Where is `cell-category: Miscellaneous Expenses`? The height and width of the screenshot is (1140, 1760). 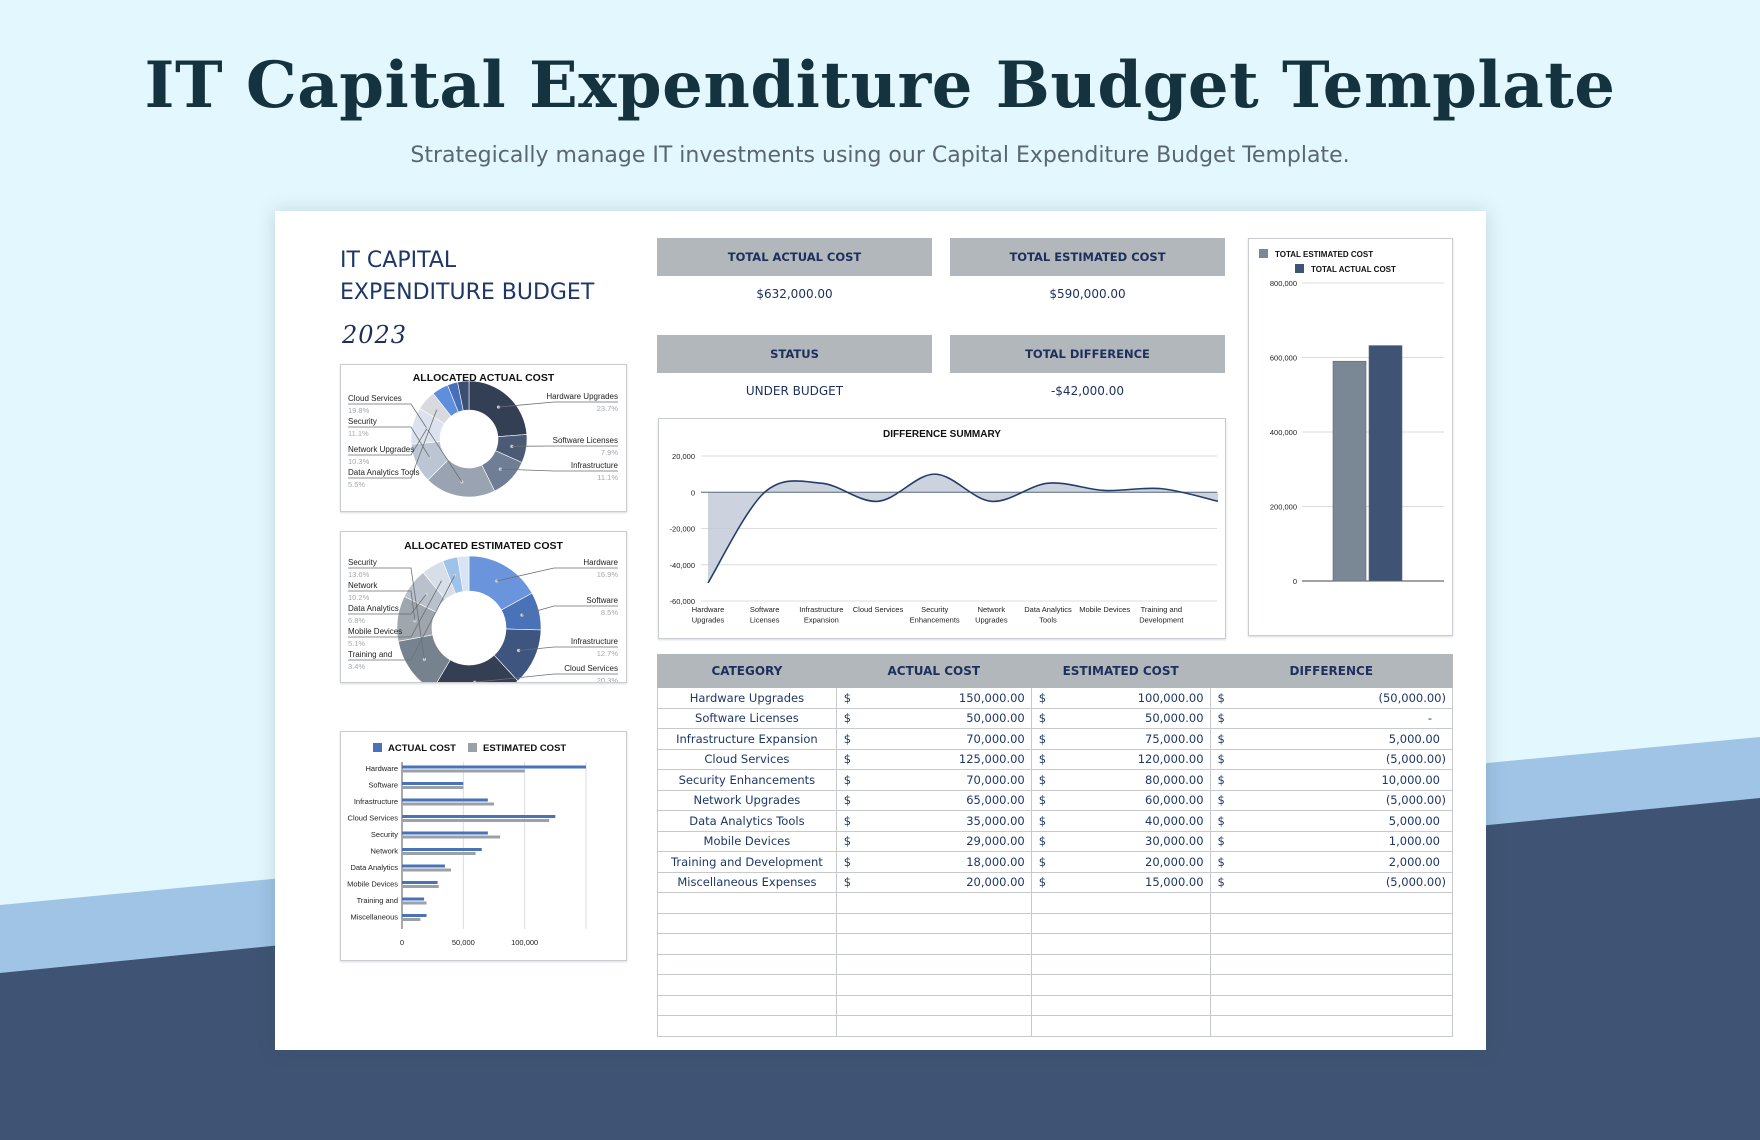 cell-category: Miscellaneous Expenses is located at coordinates (747, 882).